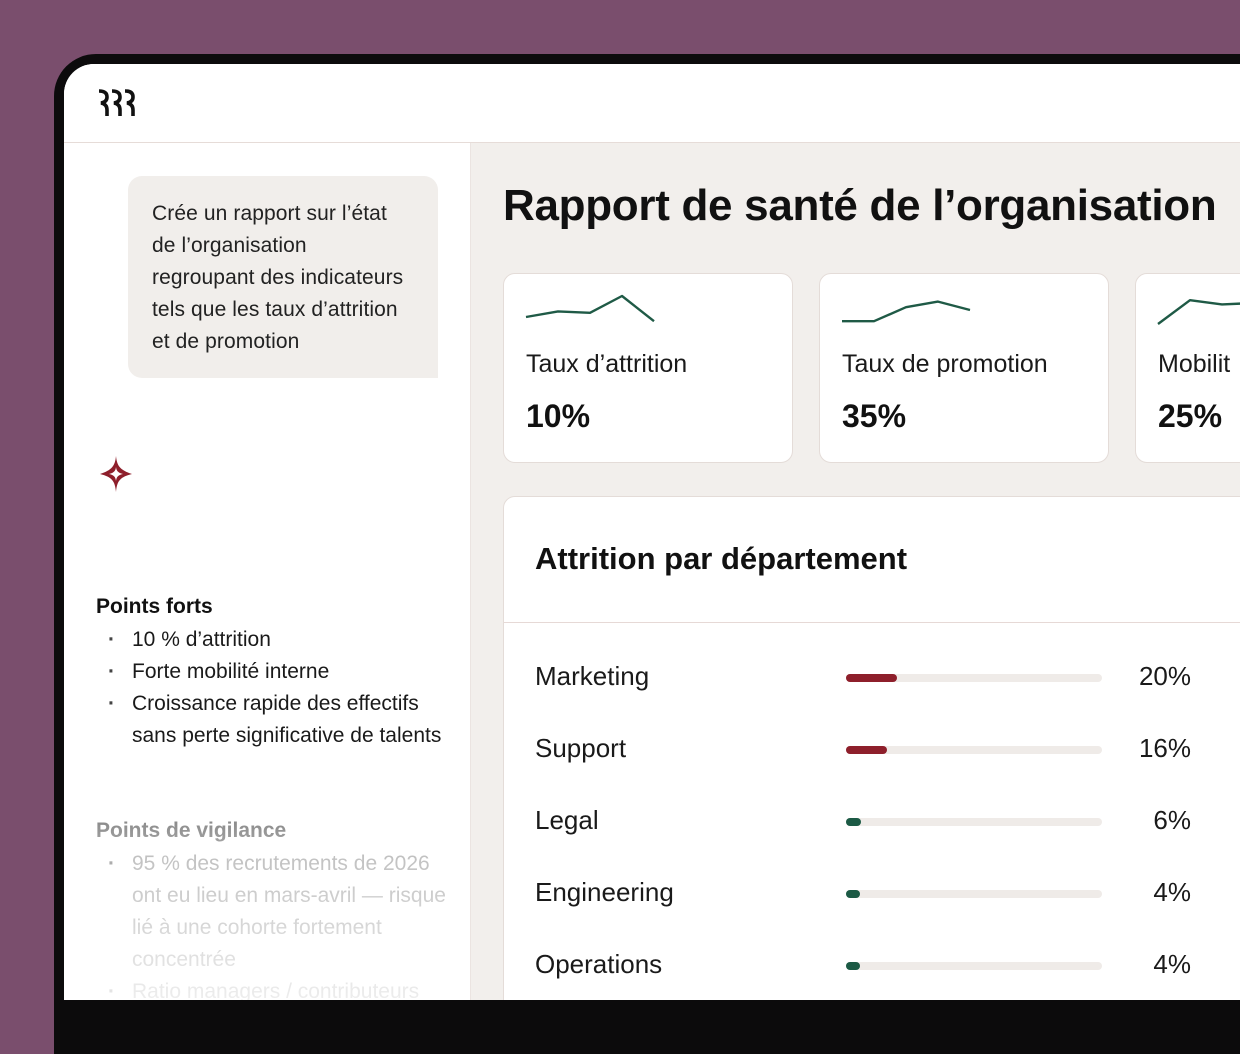  I want to click on list-item: Forte mobilité interne, so click(271, 672).